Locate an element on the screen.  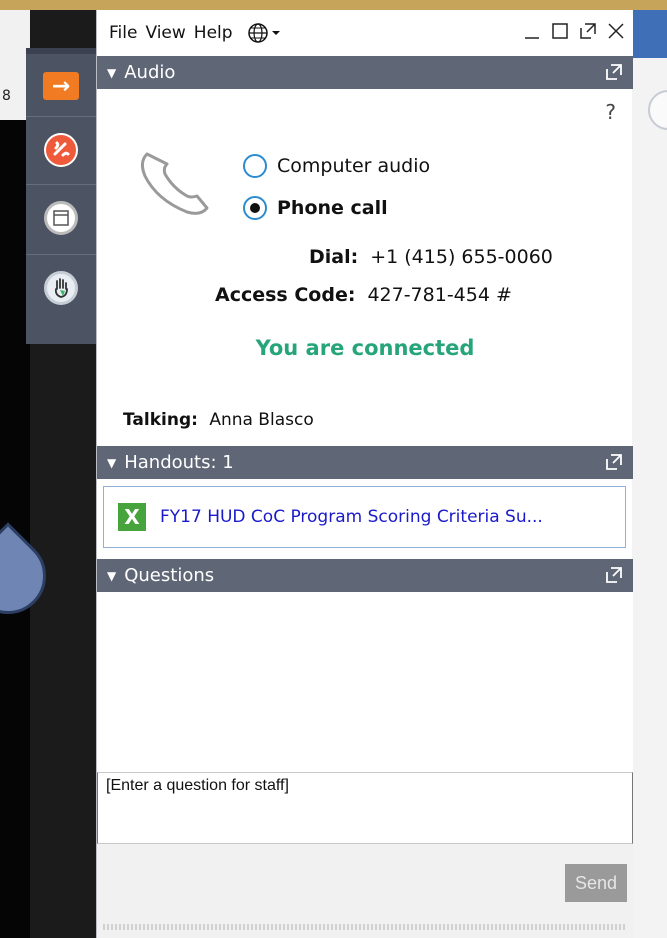
talking-label: Talking: is located at coordinates (160, 420).